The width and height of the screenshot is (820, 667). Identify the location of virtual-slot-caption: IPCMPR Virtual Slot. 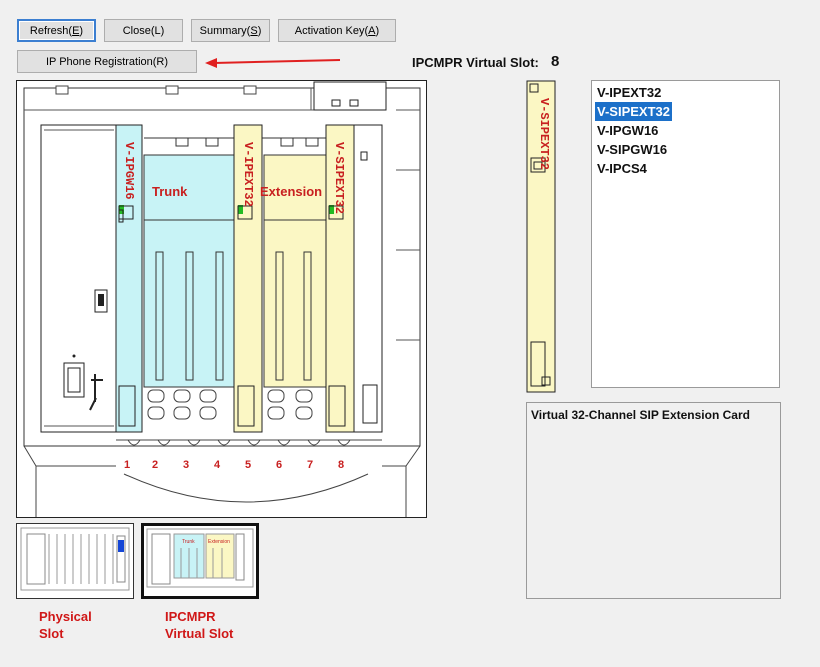
(199, 625).